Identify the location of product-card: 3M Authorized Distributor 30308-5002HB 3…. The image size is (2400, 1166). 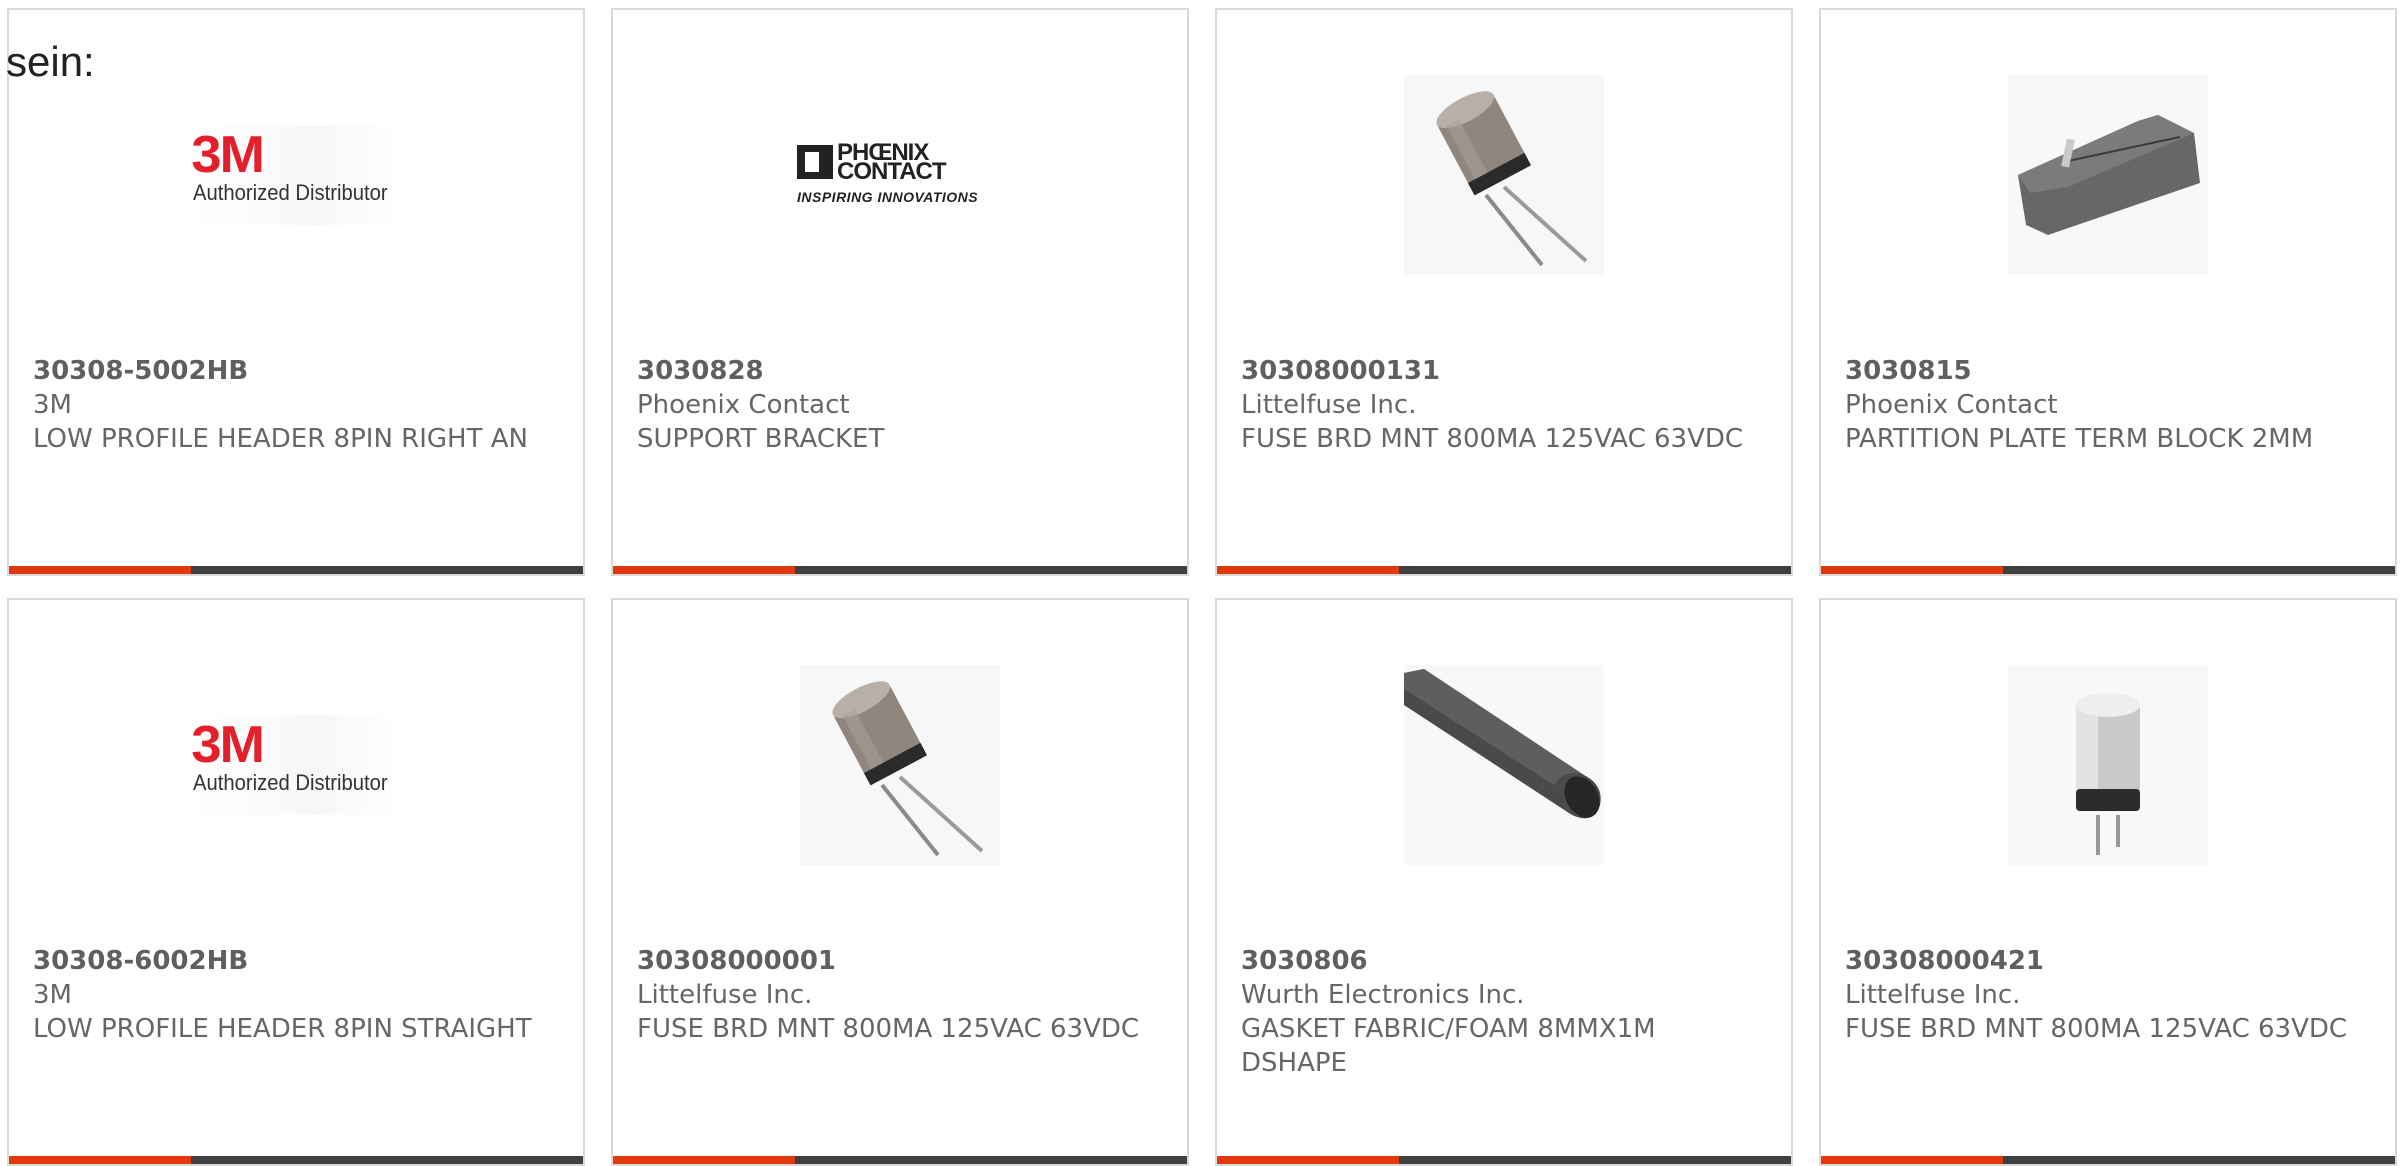
(296, 292).